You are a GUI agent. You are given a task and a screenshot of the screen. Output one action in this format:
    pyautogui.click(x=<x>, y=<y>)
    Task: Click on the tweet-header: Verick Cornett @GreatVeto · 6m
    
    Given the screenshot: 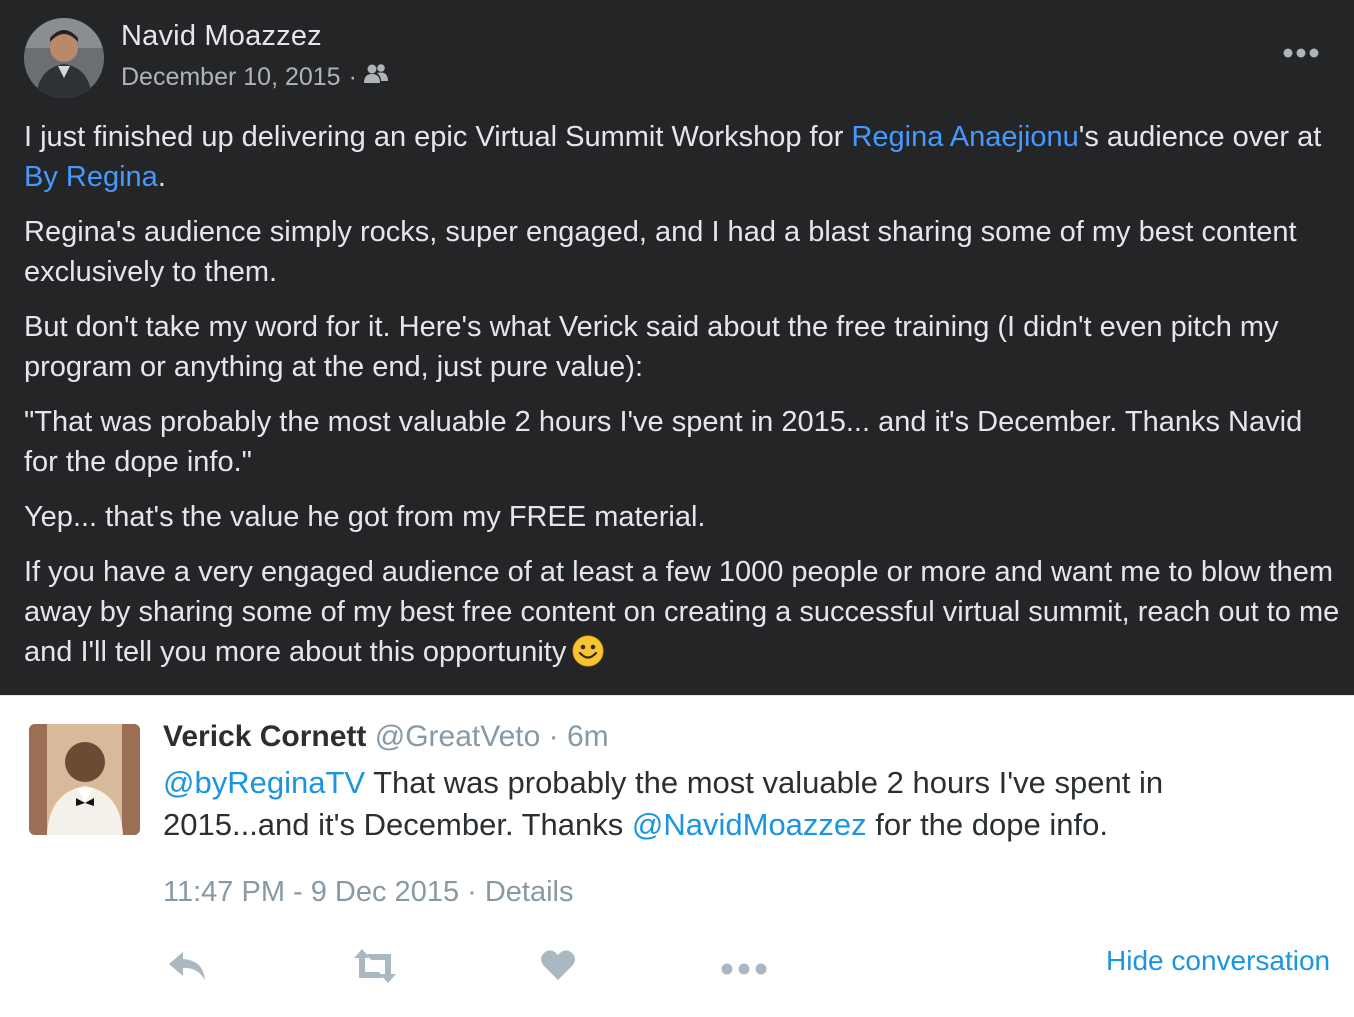 What is the action you would take?
    pyautogui.click(x=386, y=737)
    